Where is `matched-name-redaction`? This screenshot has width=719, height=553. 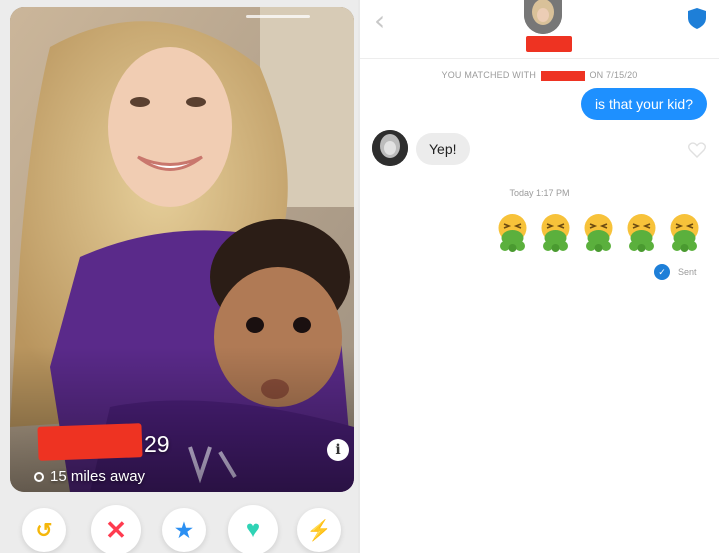
matched-name-redaction is located at coordinates (562, 75).